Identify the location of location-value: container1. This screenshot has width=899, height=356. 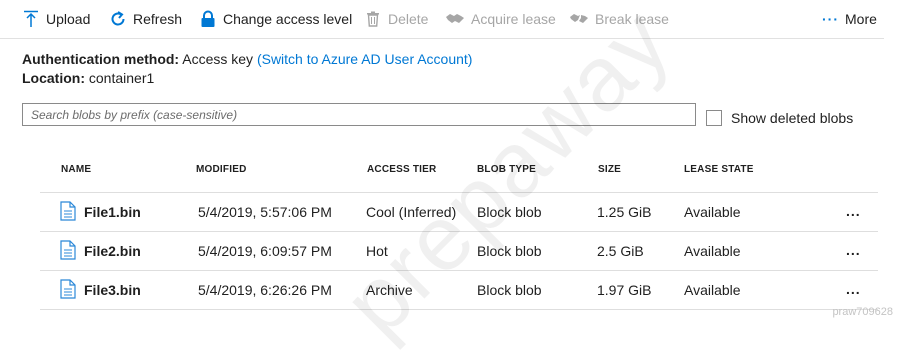
(121, 78).